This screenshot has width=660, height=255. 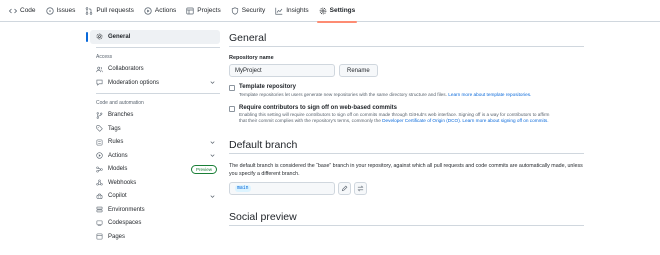 I want to click on pencil-icon, so click(x=344, y=188).